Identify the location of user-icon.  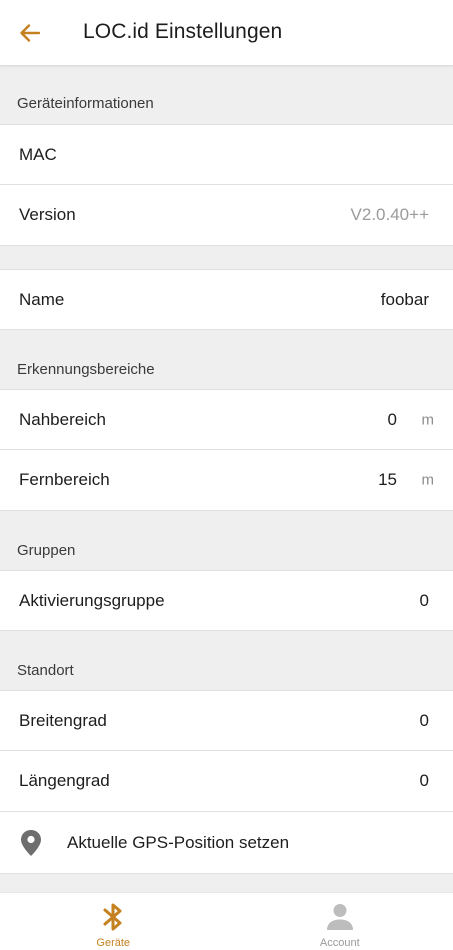
(339, 917).